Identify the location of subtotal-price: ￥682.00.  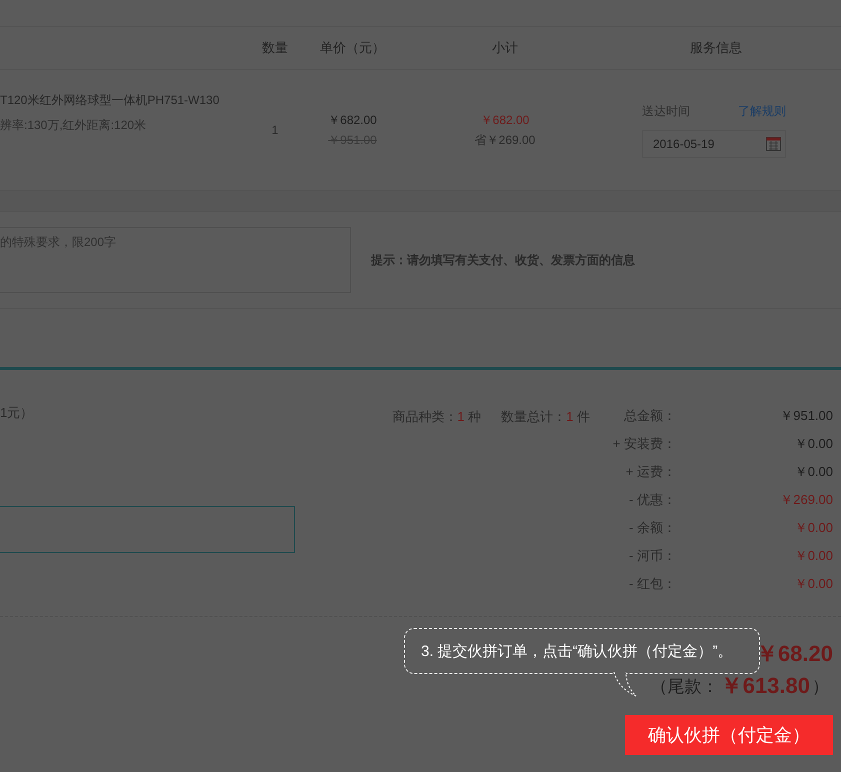
(505, 120).